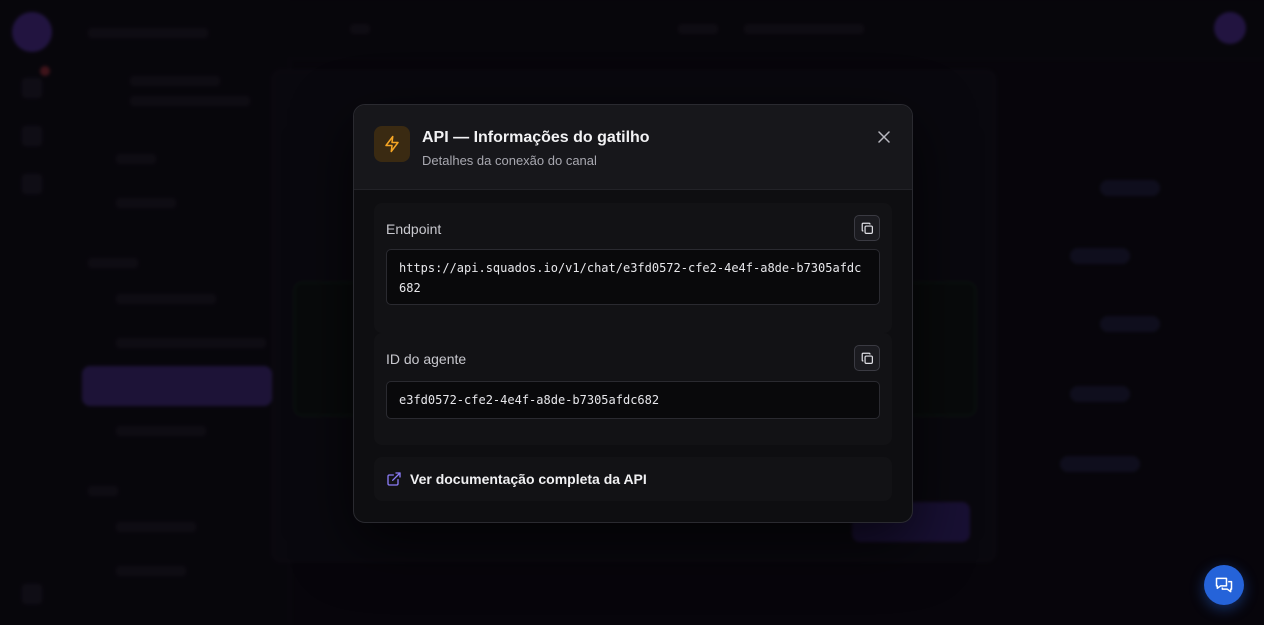 This screenshot has height=625, width=1264. Describe the element at coordinates (536, 137) in the screenshot. I see `dialog-title: API — Informações do gatilho` at that location.